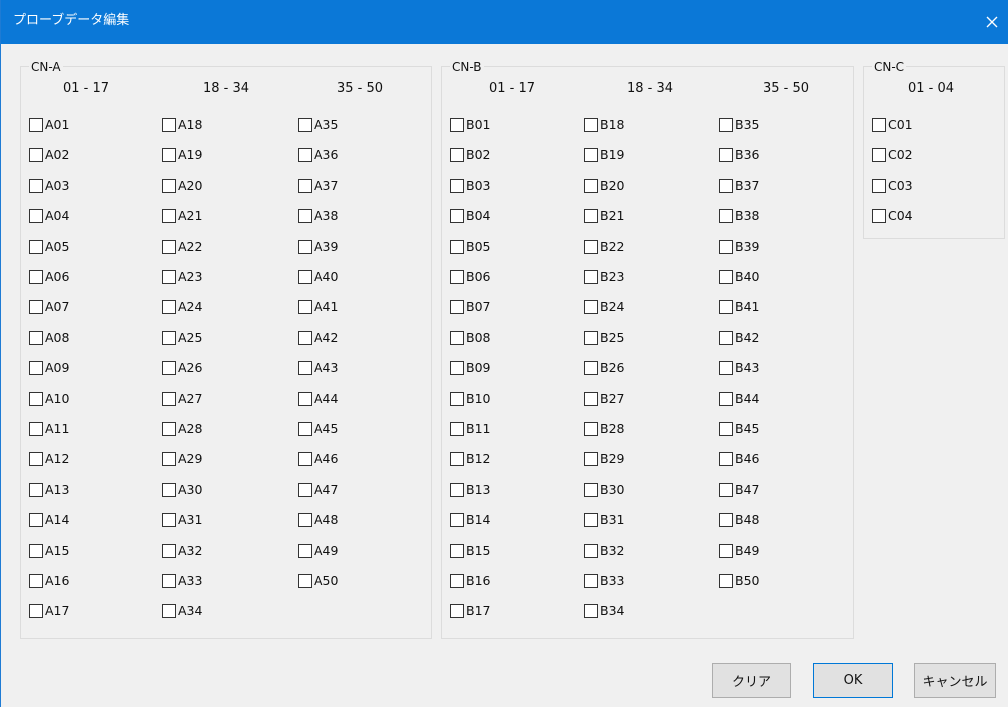 The image size is (1008, 707). What do you see at coordinates (892, 125) in the screenshot?
I see `probe-checkbox-c01: C01` at bounding box center [892, 125].